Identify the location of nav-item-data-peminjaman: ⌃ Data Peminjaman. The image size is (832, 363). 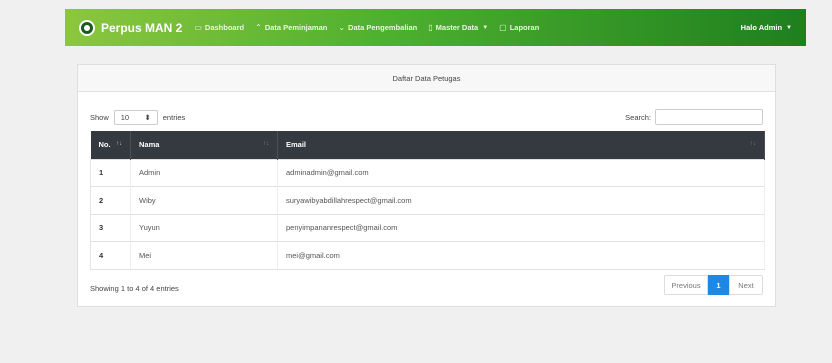
(291, 27).